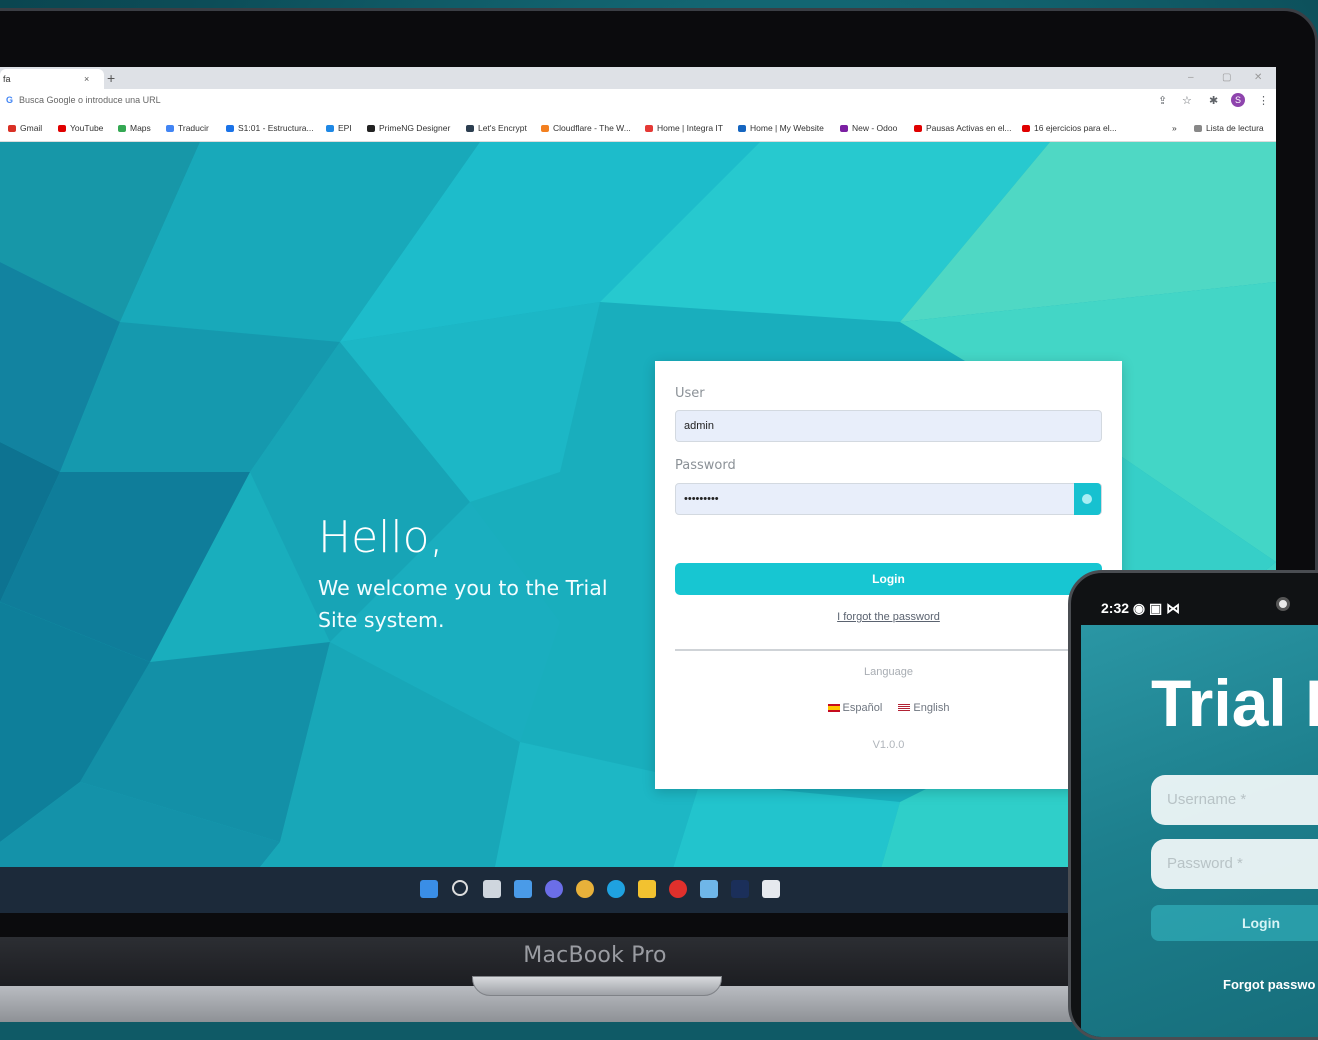  Describe the element at coordinates (868, 128) in the screenshot. I see `bookmark-odoo: New - Odoo` at that location.